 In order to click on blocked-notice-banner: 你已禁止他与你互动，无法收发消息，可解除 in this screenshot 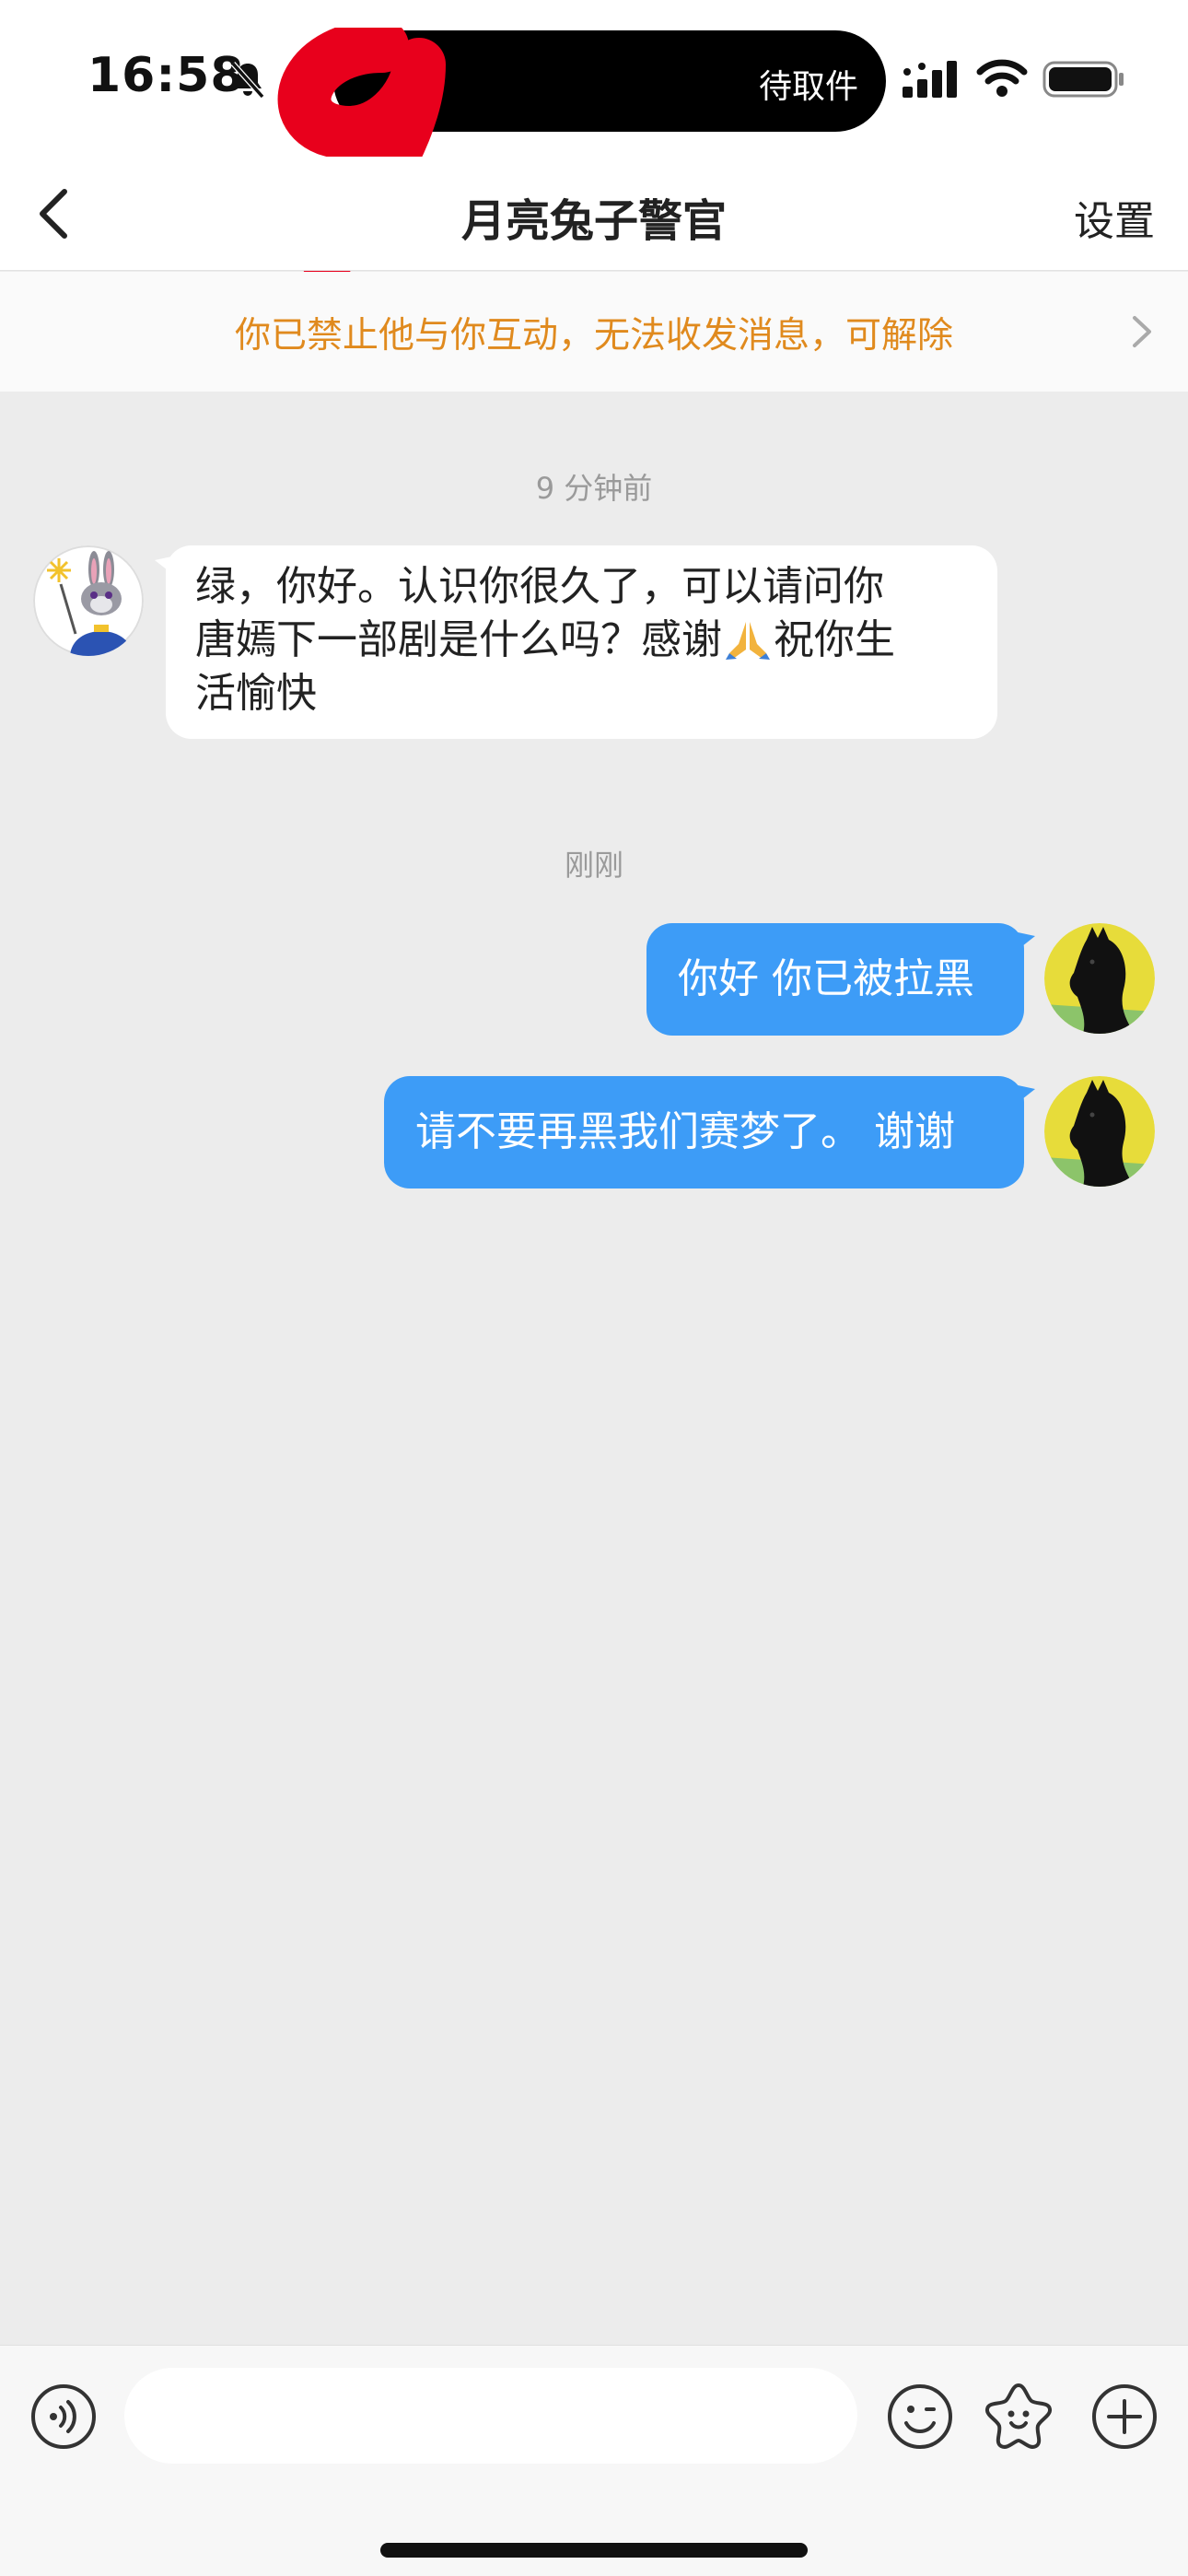, I will do `click(594, 332)`.